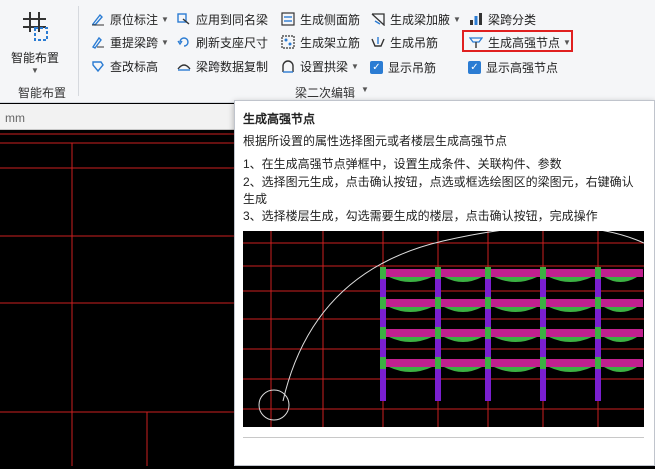  I want to click on elevation-icon, so click(98, 66).